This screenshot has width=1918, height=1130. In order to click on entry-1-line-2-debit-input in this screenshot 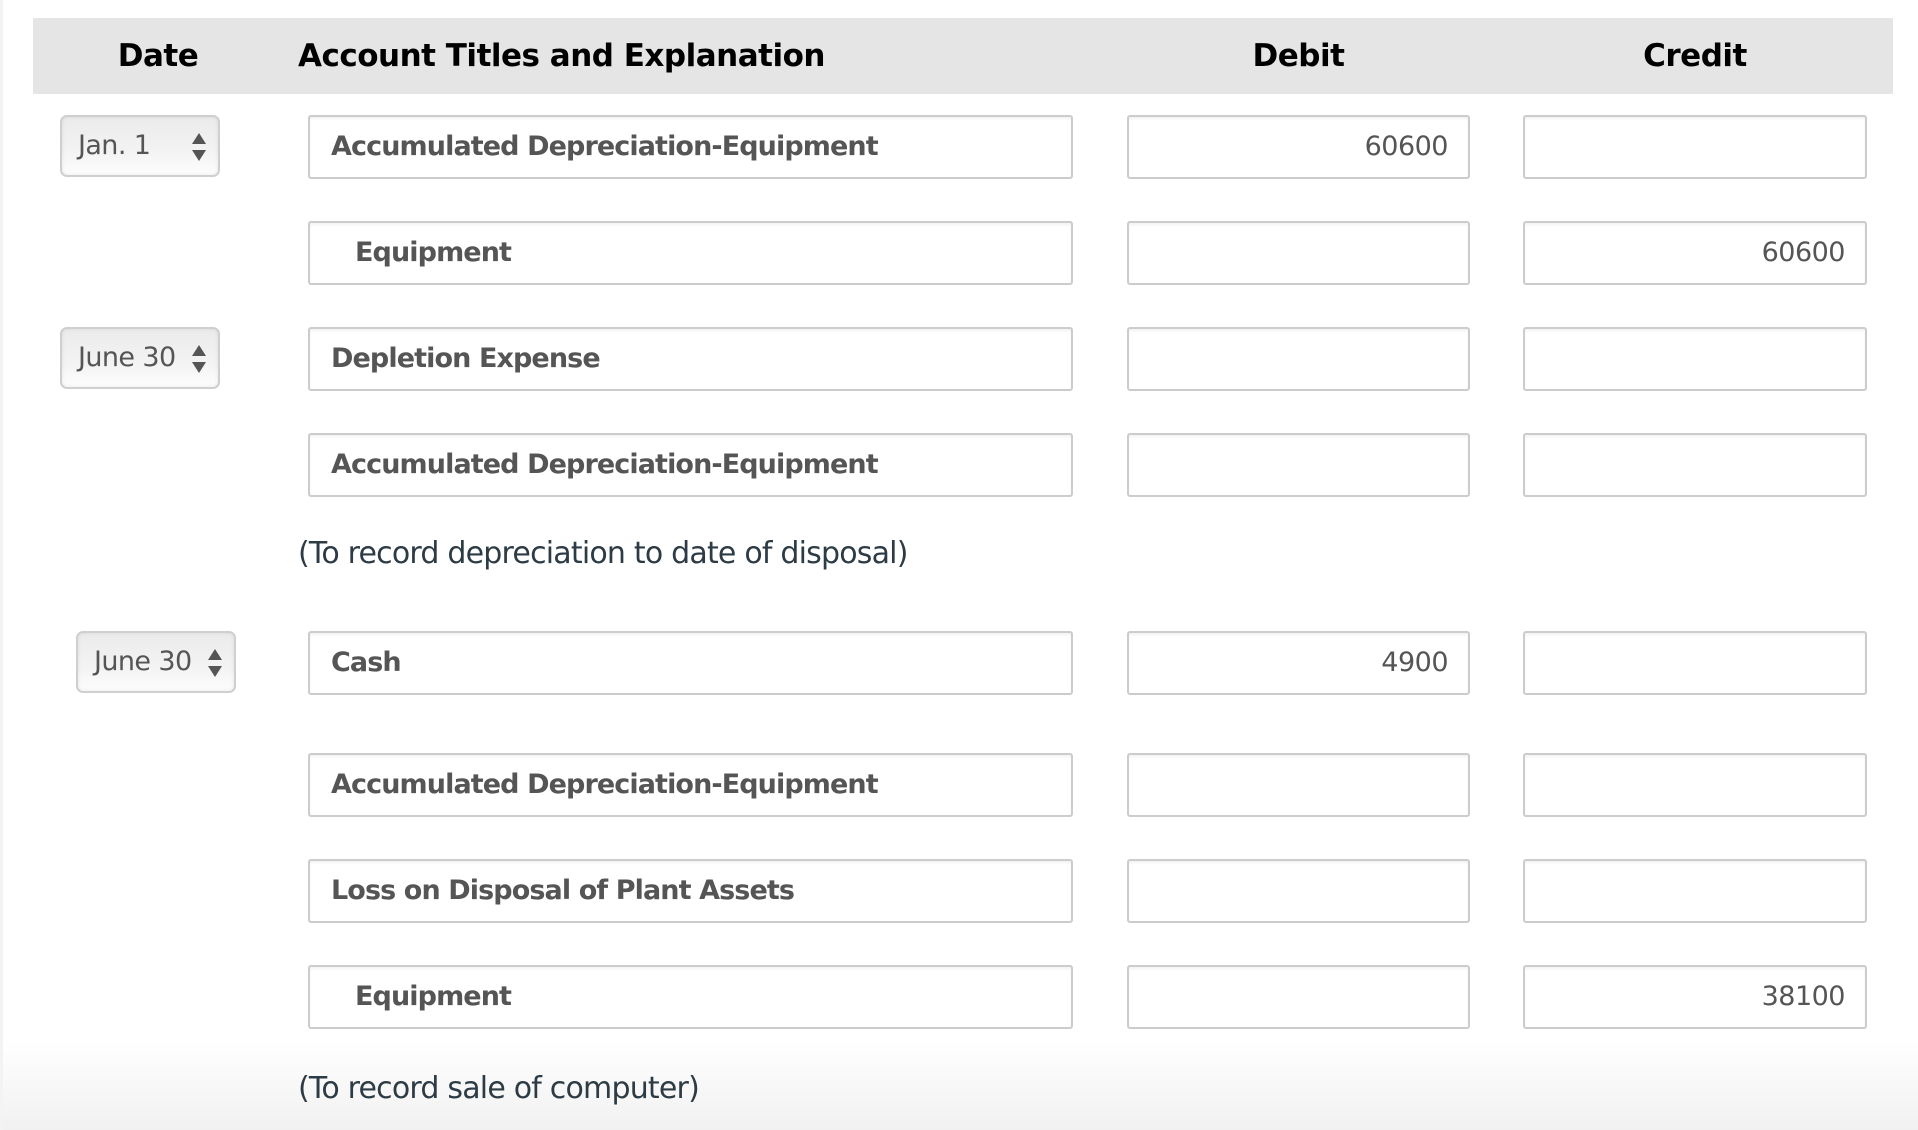, I will do `click(1298, 253)`.